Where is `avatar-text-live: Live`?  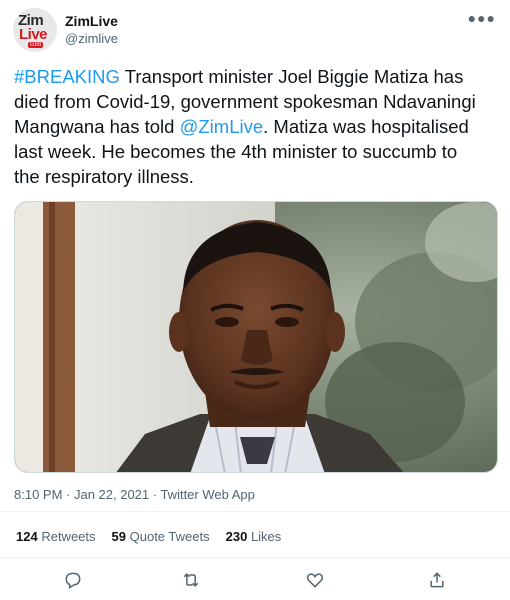 avatar-text-live: Live is located at coordinates (33, 34).